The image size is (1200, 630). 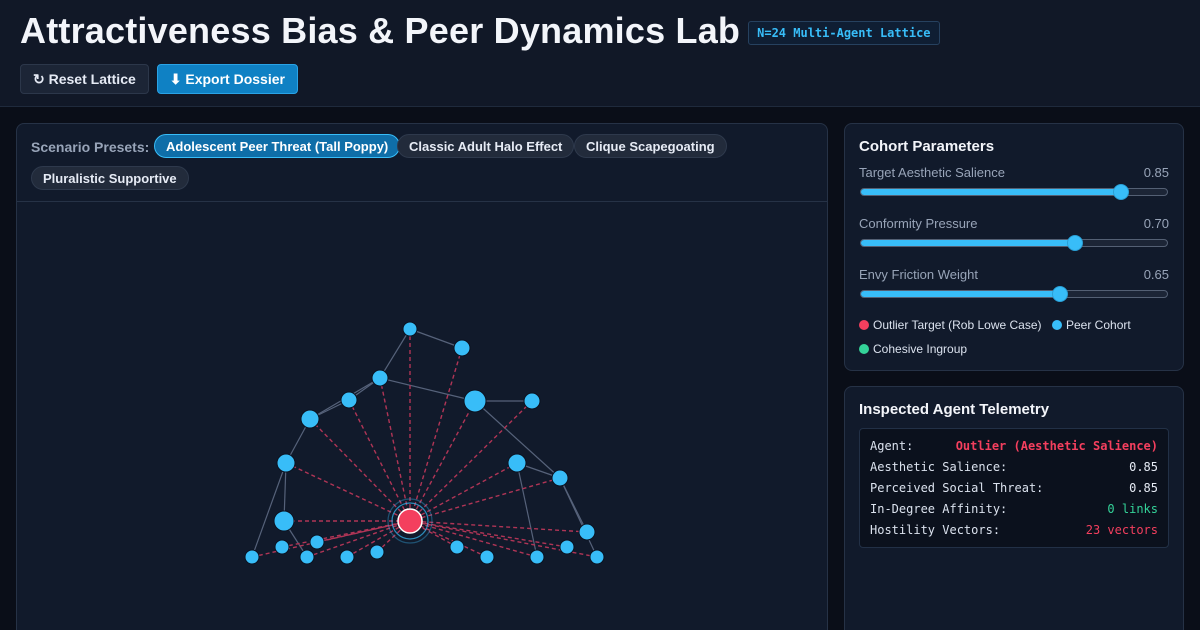 I want to click on agent-telemetry-title: Inspected Agent Telemetry, so click(x=954, y=409).